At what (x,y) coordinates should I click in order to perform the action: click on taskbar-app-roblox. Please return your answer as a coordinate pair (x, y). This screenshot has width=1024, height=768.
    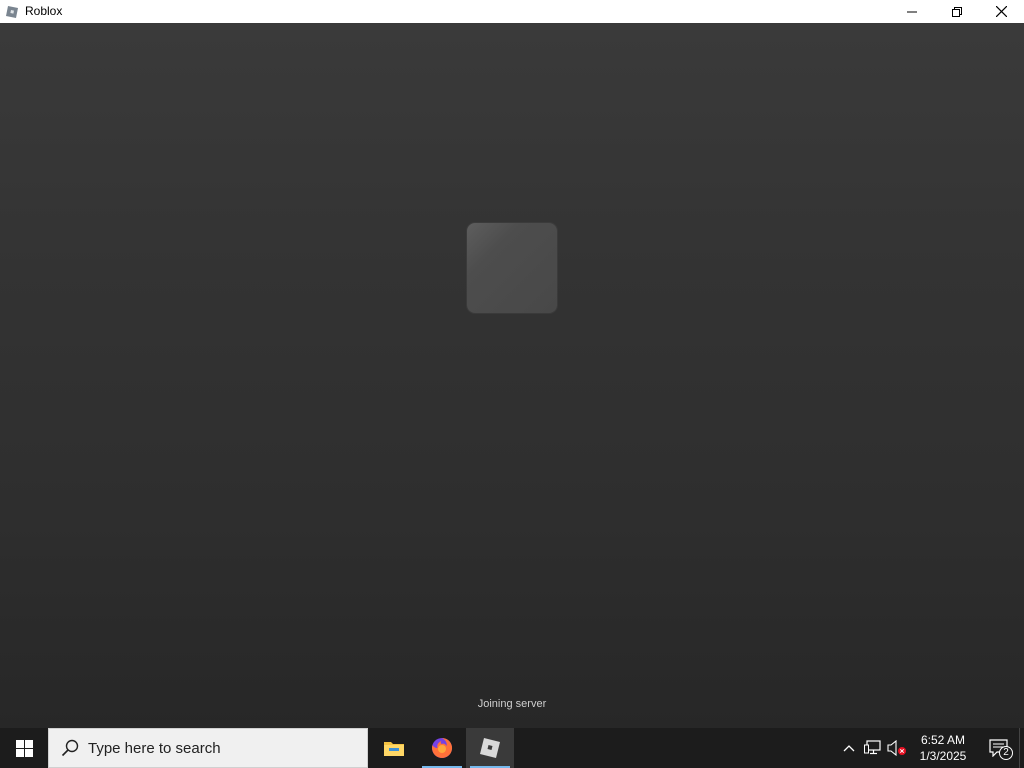
    Looking at the image, I should click on (490, 748).